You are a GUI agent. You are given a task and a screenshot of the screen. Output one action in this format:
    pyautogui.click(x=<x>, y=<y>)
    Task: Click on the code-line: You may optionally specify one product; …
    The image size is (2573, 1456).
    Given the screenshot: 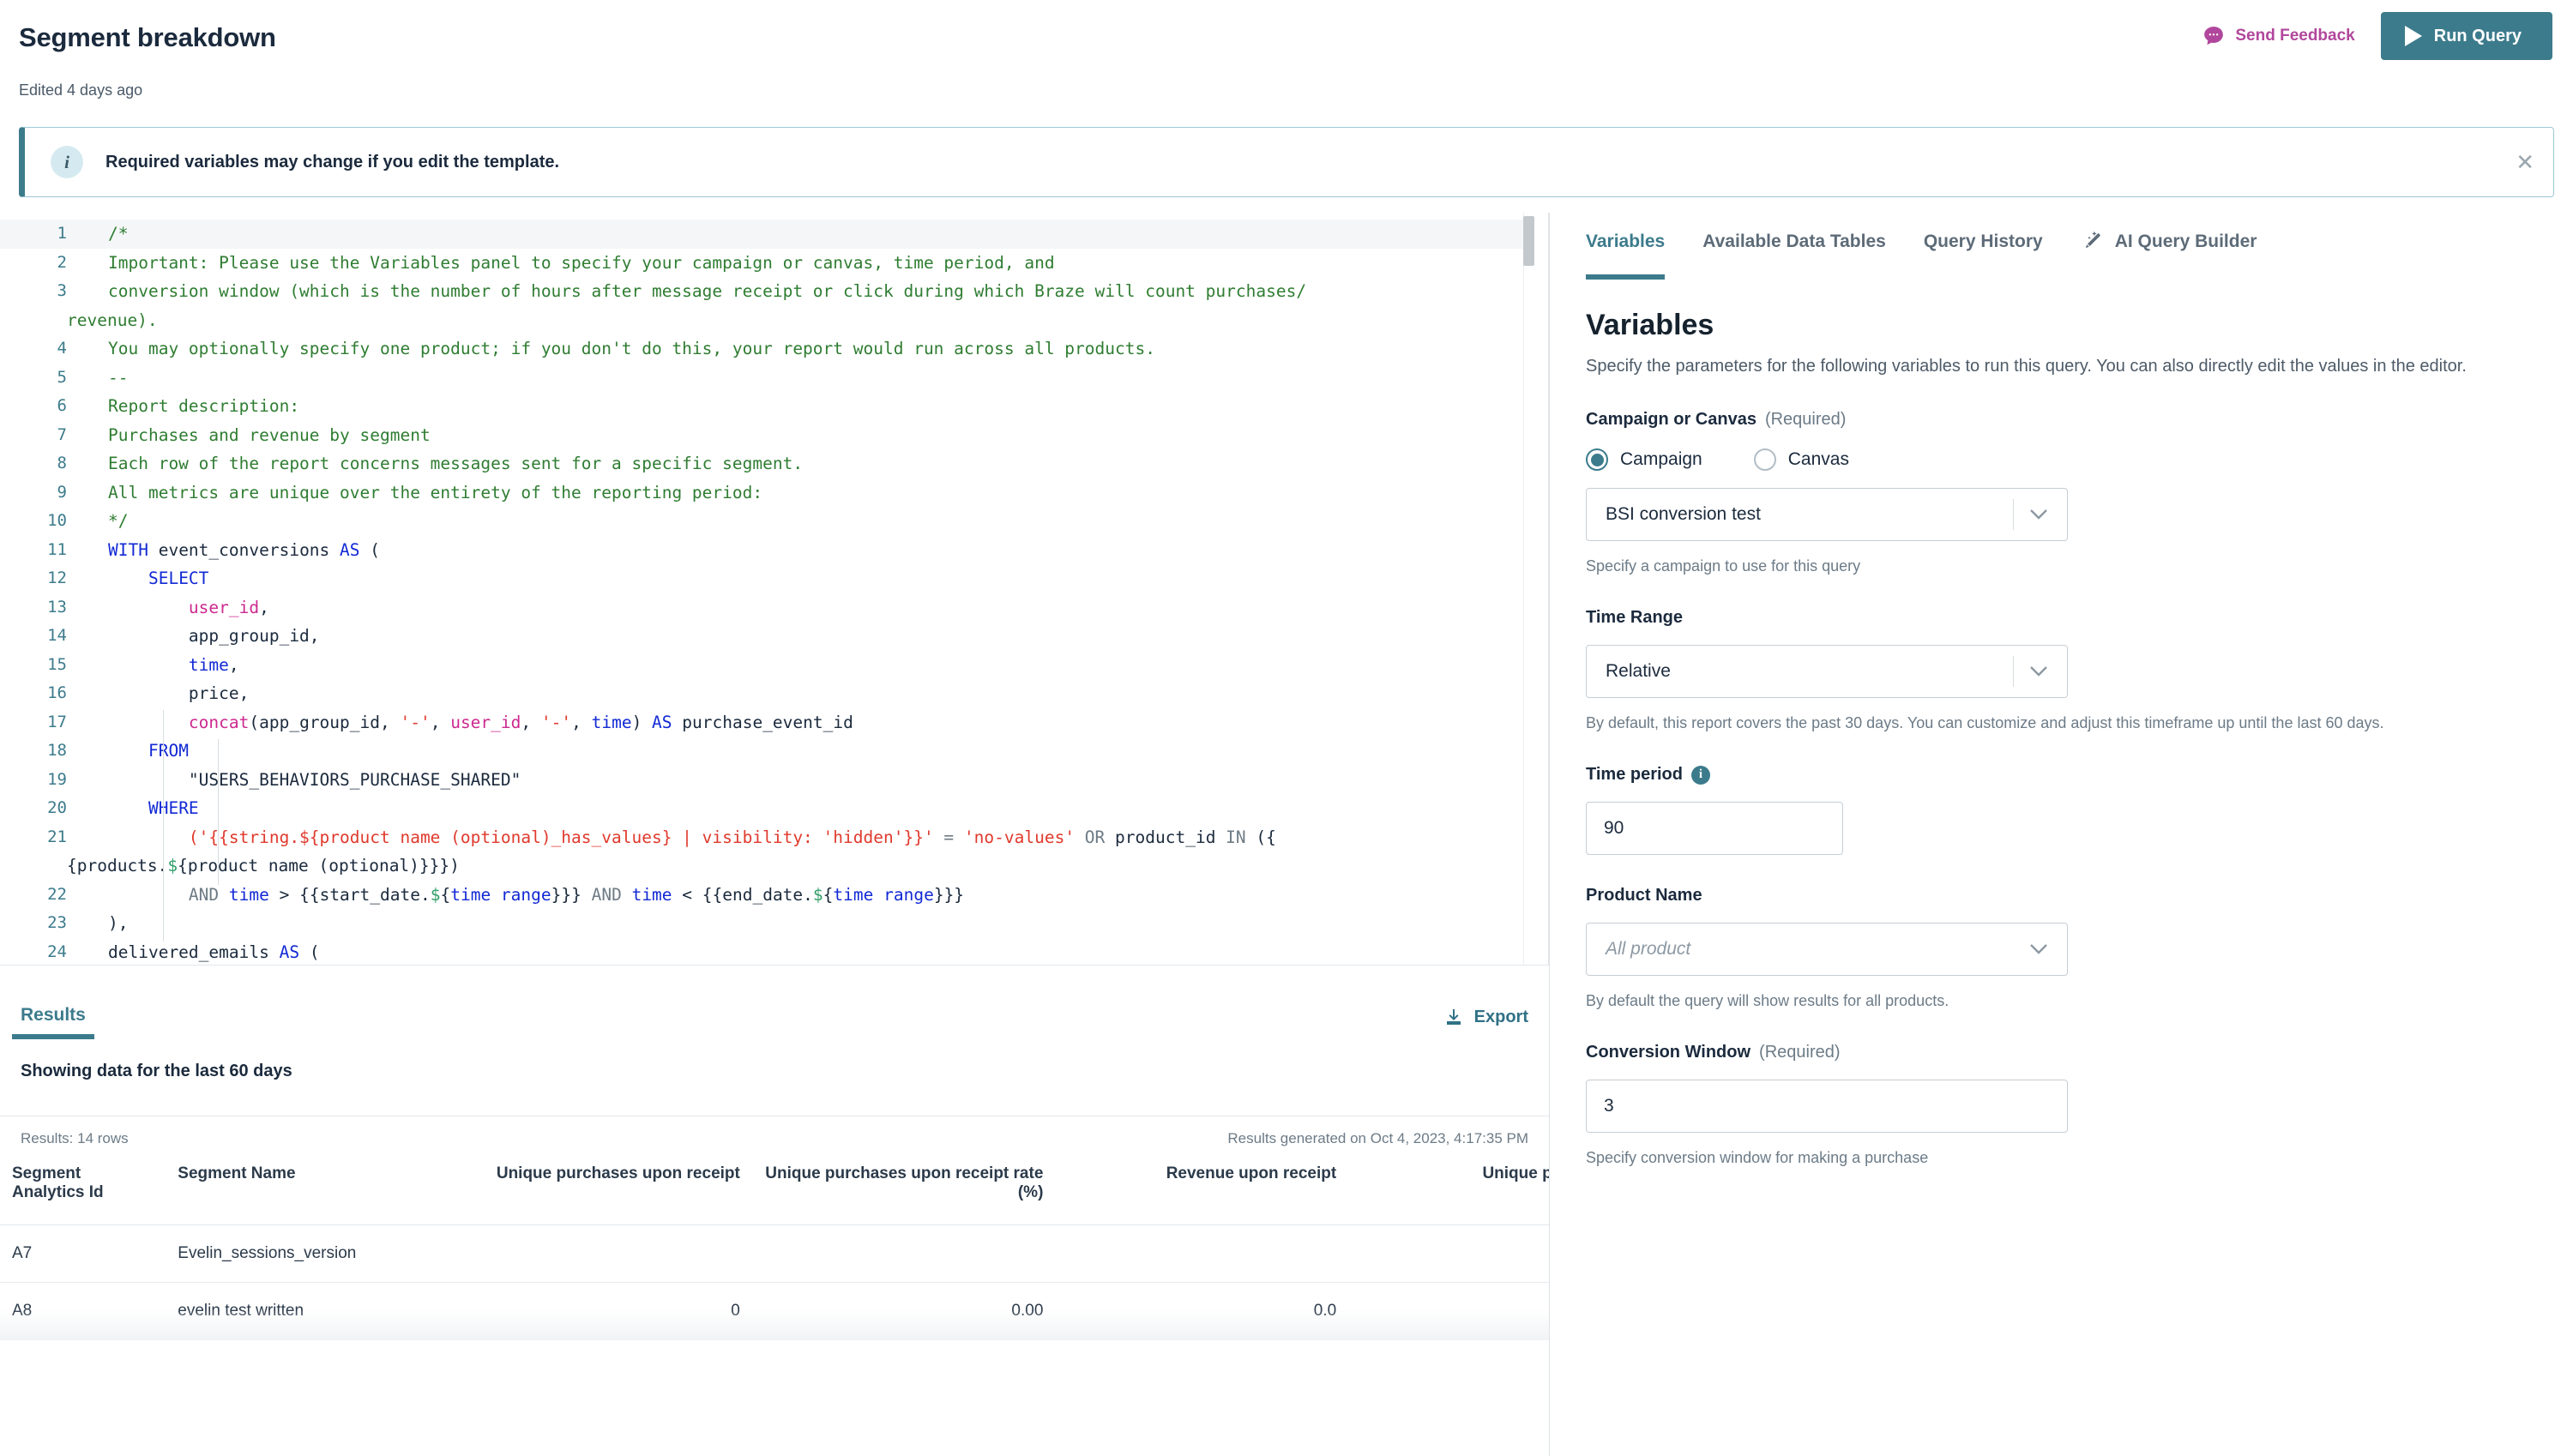 What is the action you would take?
    pyautogui.click(x=767, y=349)
    